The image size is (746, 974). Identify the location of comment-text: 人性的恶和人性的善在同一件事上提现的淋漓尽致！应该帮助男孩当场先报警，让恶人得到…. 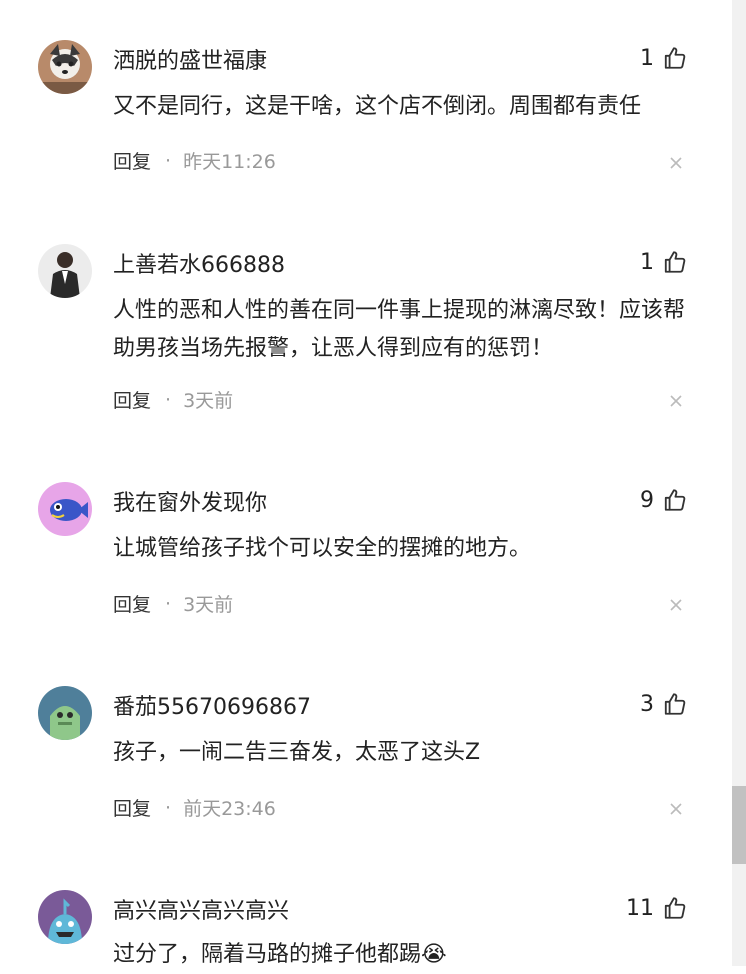
(399, 329).